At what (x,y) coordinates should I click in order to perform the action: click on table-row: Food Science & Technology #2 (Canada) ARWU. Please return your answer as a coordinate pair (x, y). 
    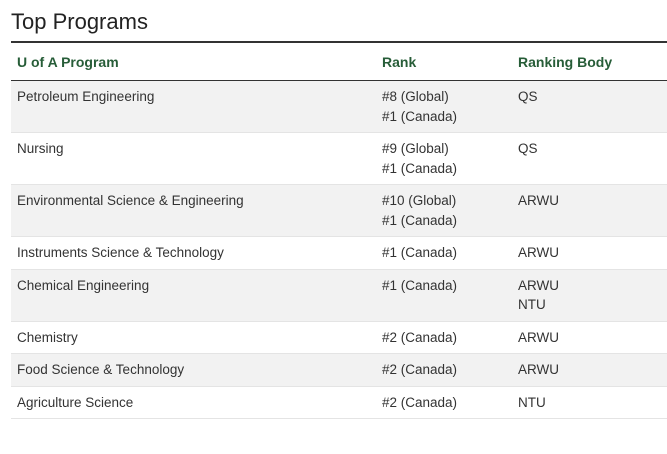
    Looking at the image, I should click on (339, 370).